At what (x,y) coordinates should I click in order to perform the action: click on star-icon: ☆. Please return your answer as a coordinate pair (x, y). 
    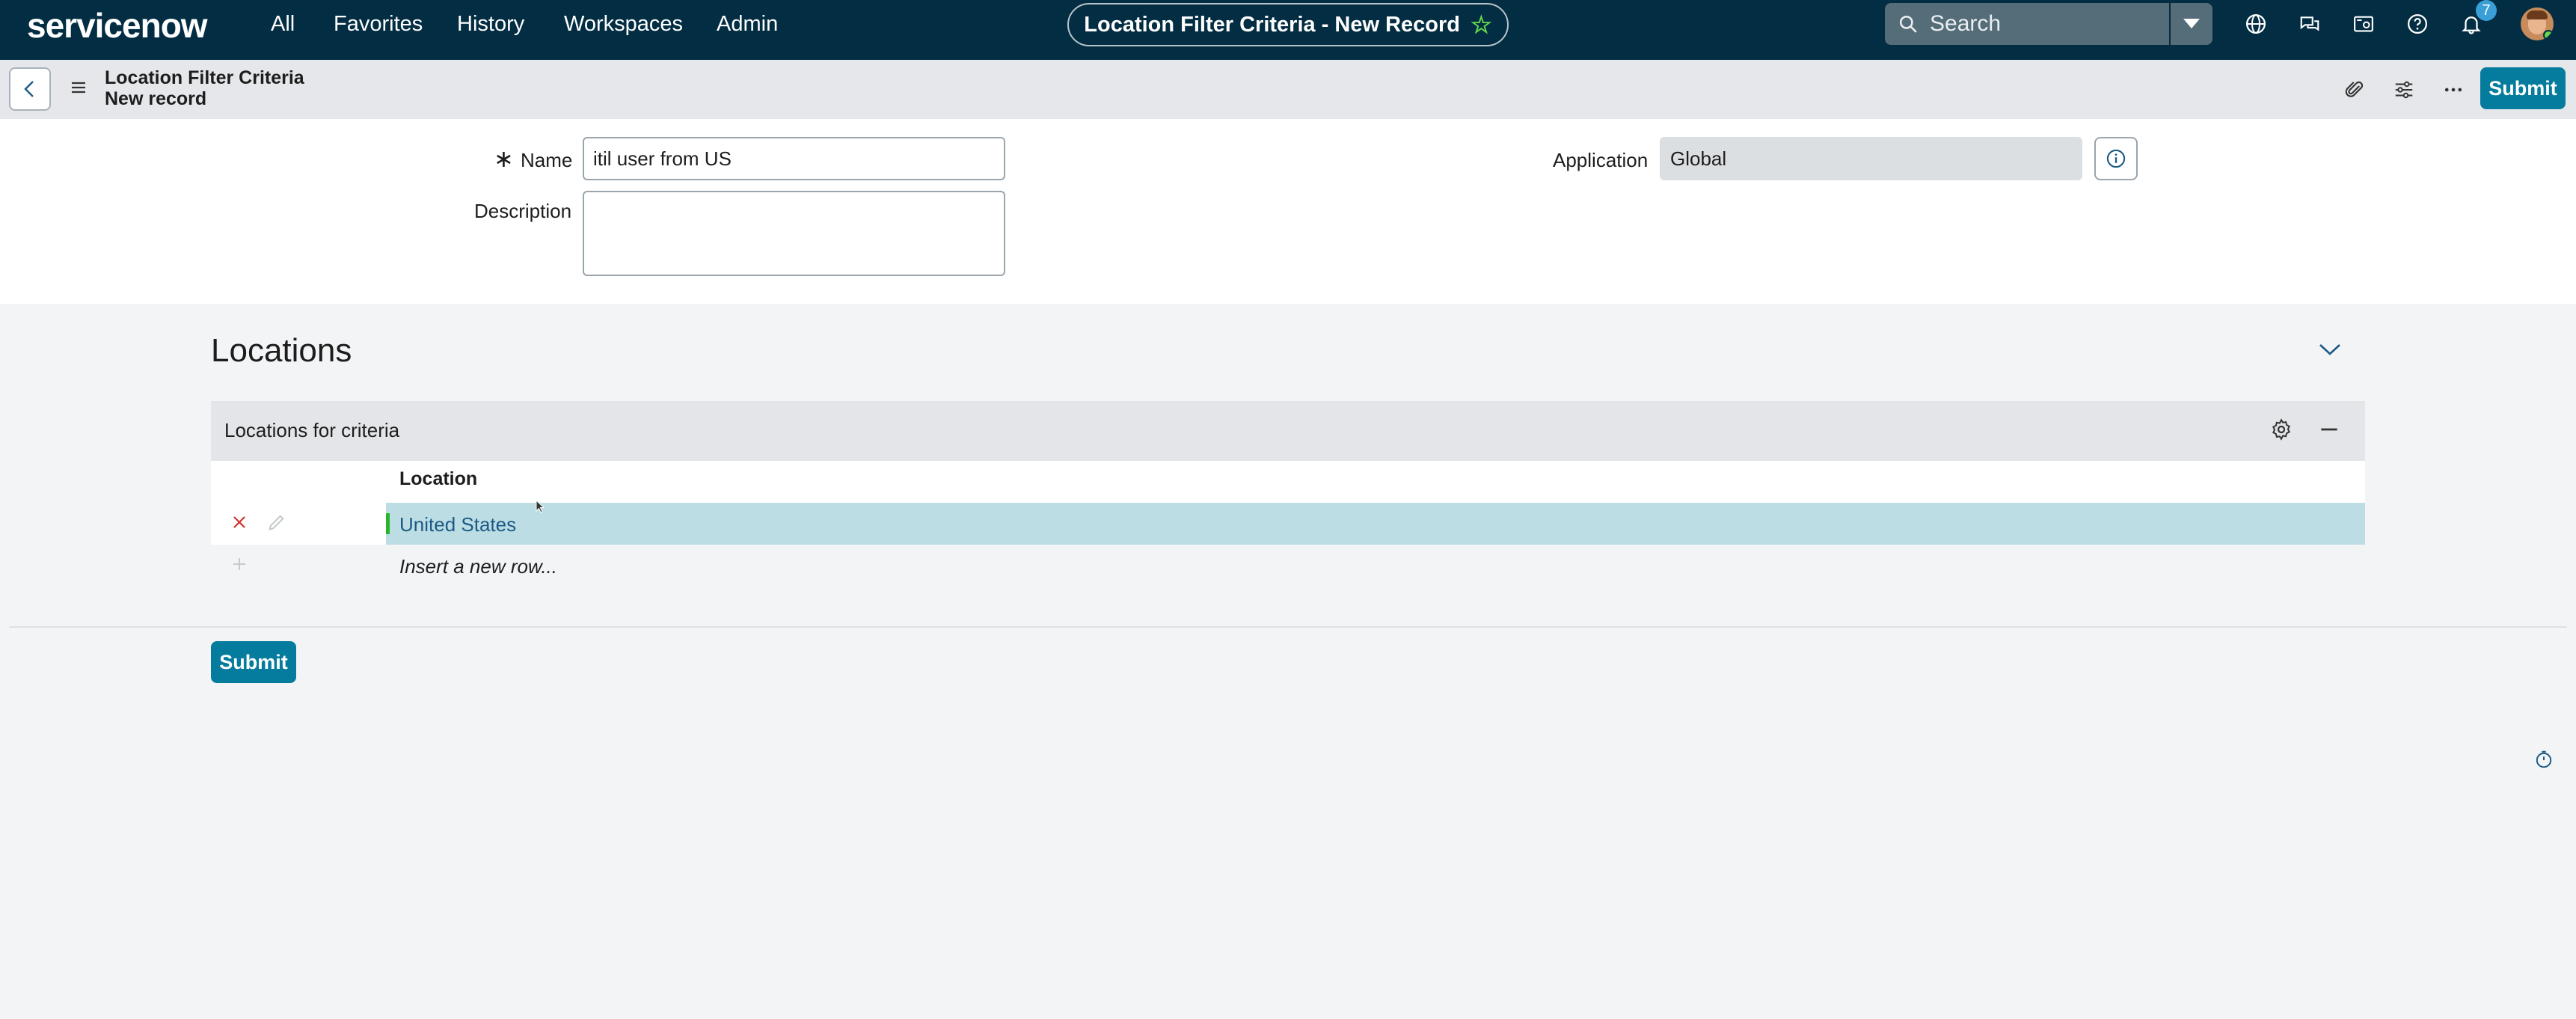
    Looking at the image, I should click on (1481, 25).